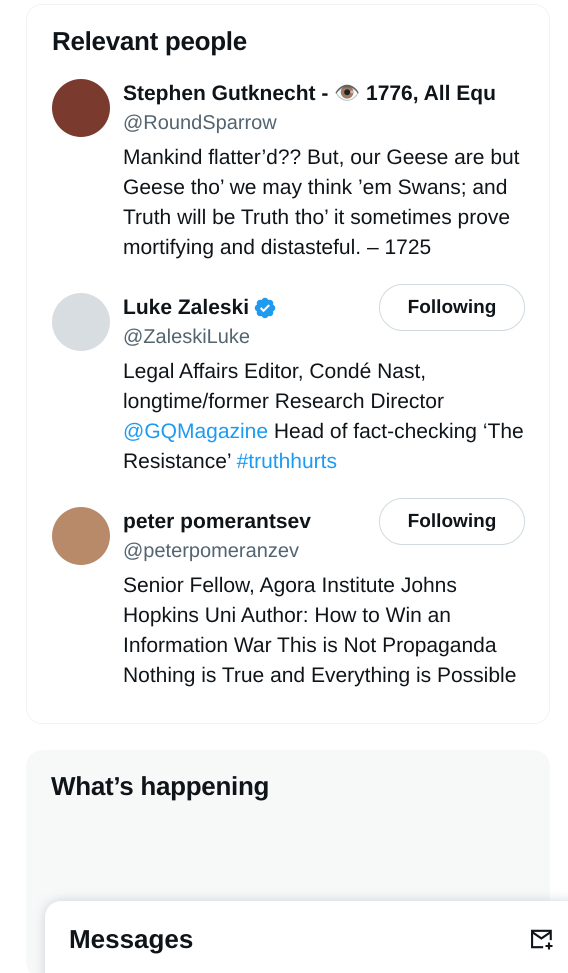 This screenshot has height=973, width=568. Describe the element at coordinates (217, 522) in the screenshot. I see `user-name: peter pomerantsev` at that location.